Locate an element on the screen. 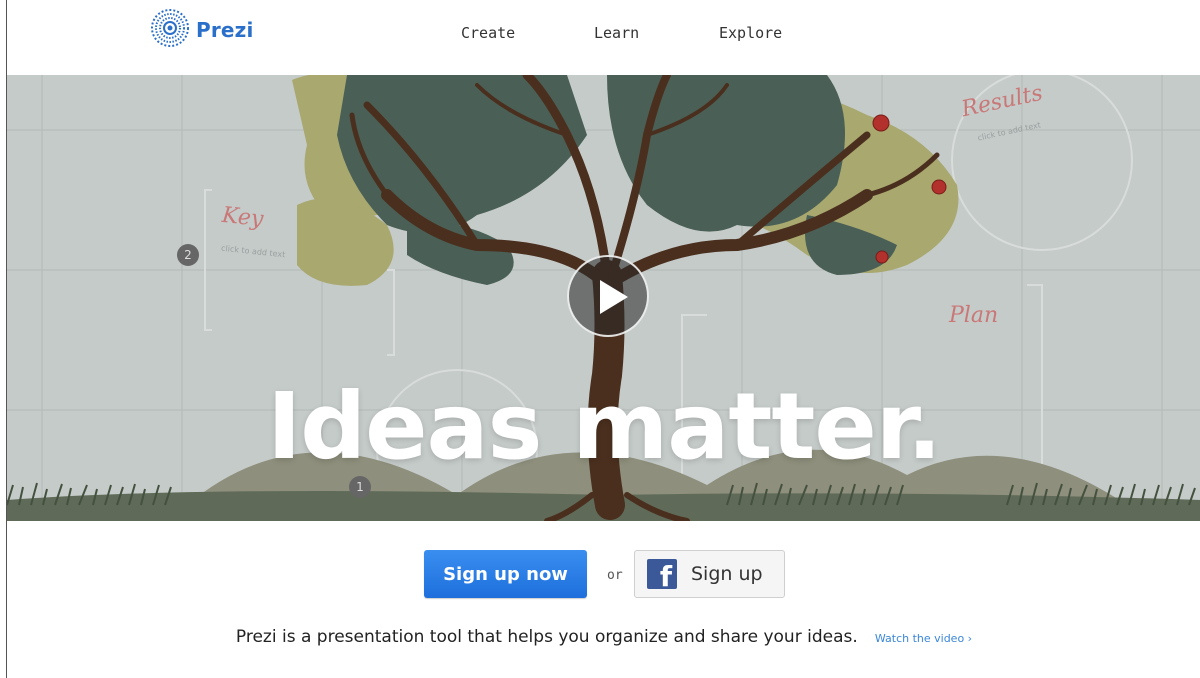  hero-headline: Ideas matter. is located at coordinates (604, 426).